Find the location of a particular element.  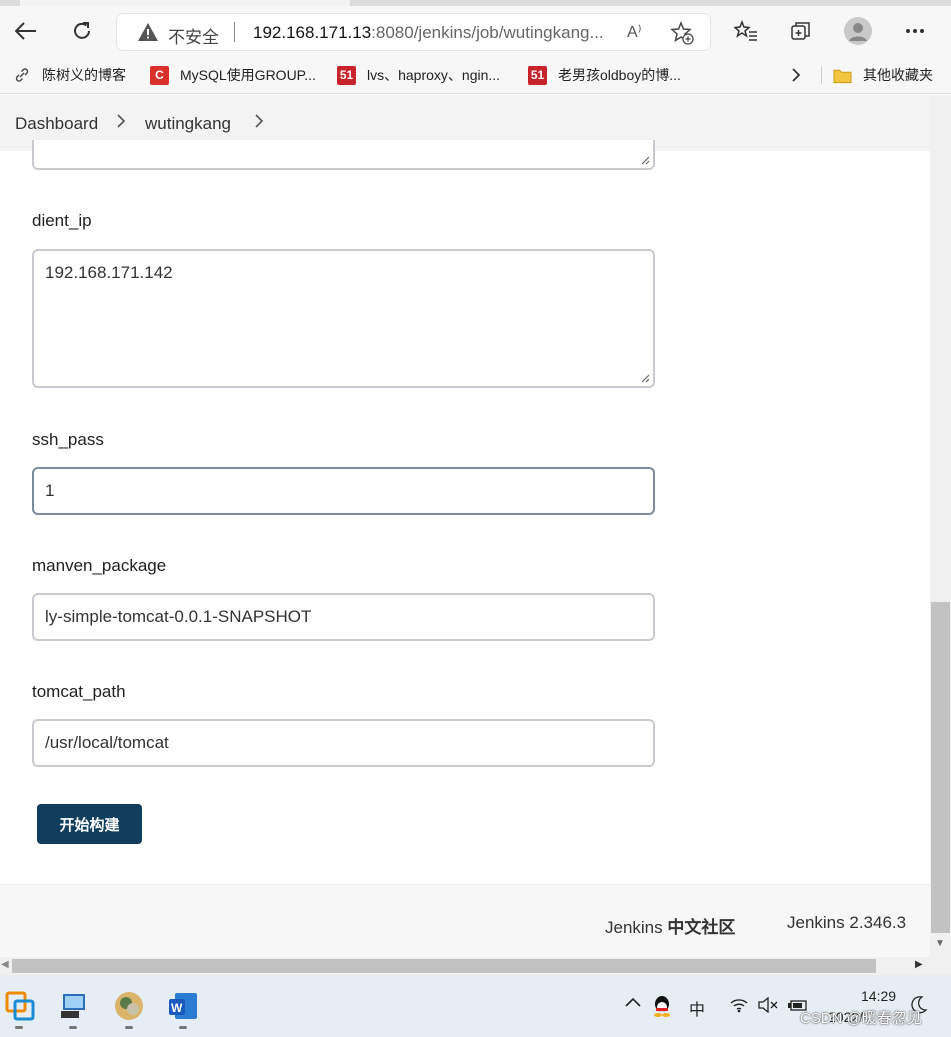

tray-overflow-chevron-icon is located at coordinates (633, 1004).